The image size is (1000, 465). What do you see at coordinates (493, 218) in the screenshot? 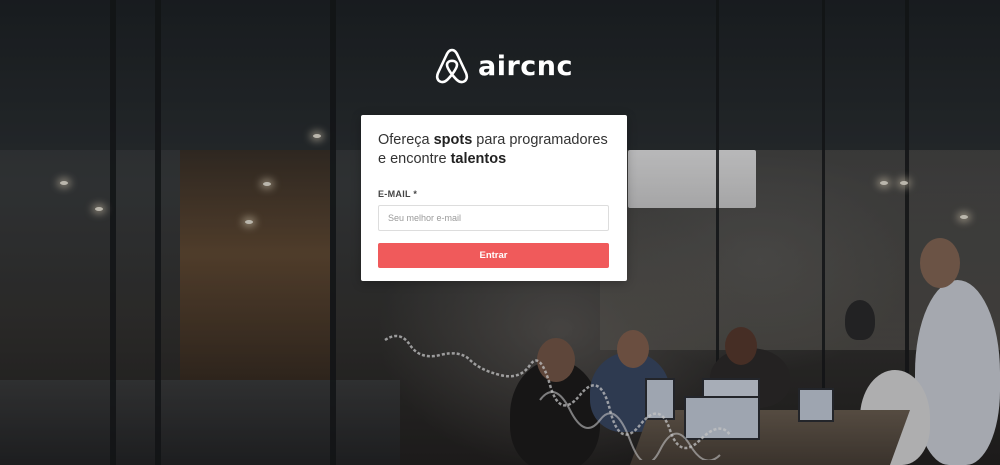
I see `email-field` at bounding box center [493, 218].